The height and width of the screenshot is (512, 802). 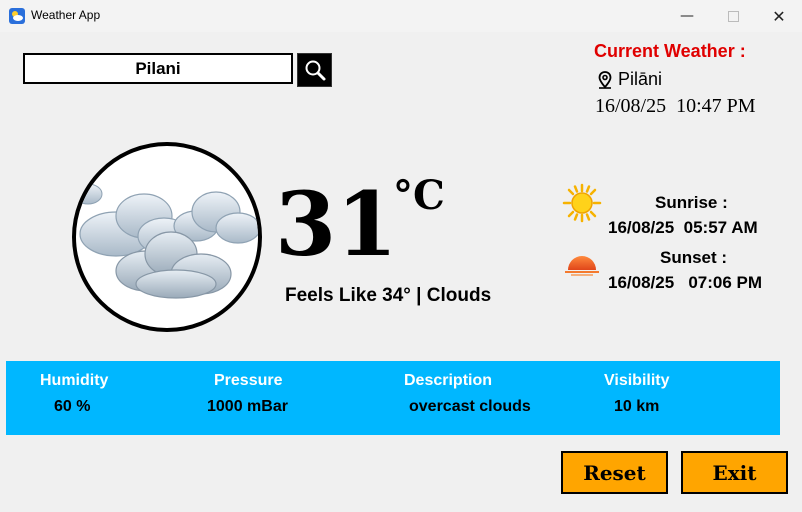 What do you see at coordinates (683, 227) in the screenshot?
I see `sunrise-time: 16/08/25 05:57 AM` at bounding box center [683, 227].